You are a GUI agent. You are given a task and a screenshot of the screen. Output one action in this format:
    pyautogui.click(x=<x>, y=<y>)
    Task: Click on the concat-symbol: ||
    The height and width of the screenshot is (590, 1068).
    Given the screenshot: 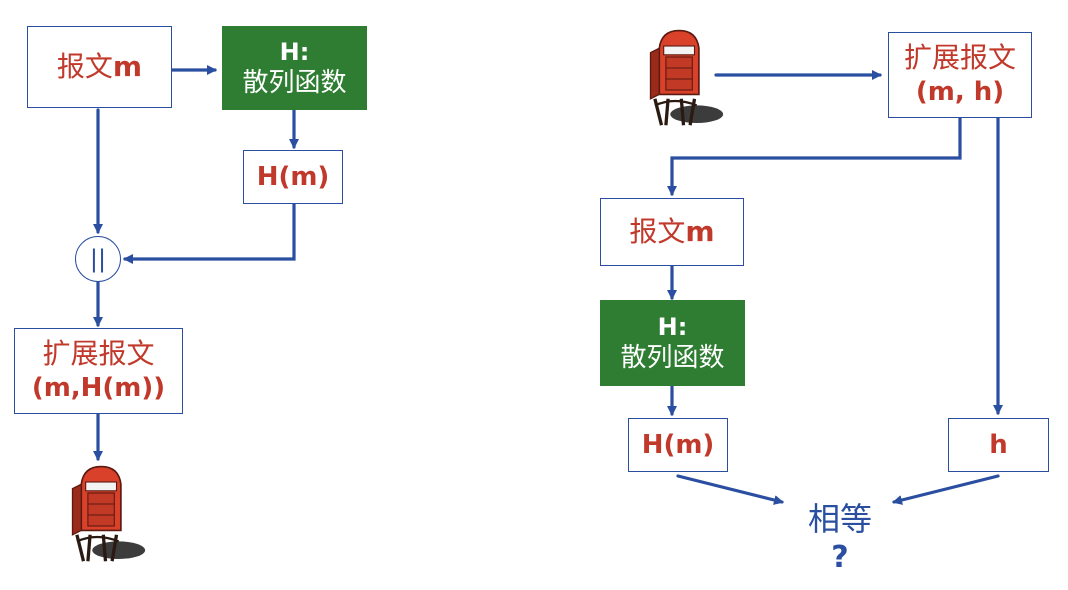 What is the action you would take?
    pyautogui.click(x=98, y=259)
    